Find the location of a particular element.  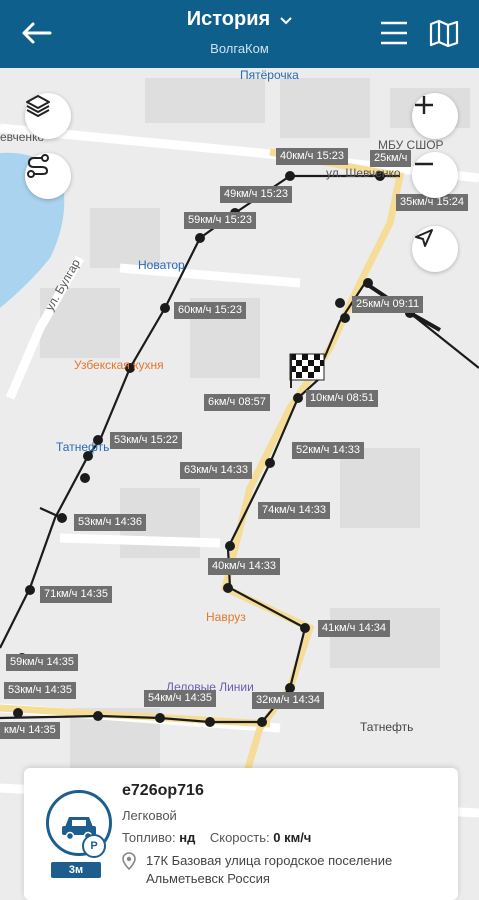

status-age-badge: 3м is located at coordinates (76, 870).